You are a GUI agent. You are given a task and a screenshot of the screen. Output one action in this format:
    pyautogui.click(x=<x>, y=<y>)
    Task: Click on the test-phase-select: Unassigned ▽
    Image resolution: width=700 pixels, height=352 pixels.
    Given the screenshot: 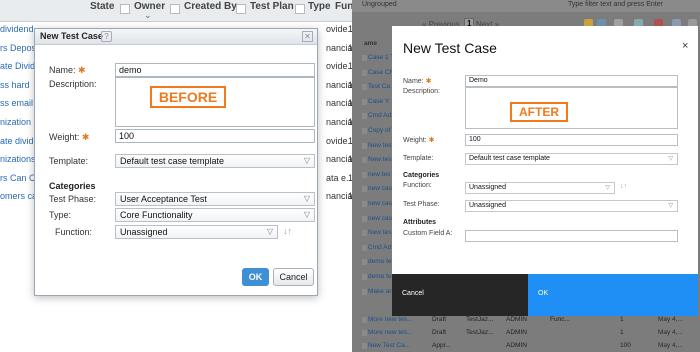 What is the action you would take?
    pyautogui.click(x=571, y=206)
    